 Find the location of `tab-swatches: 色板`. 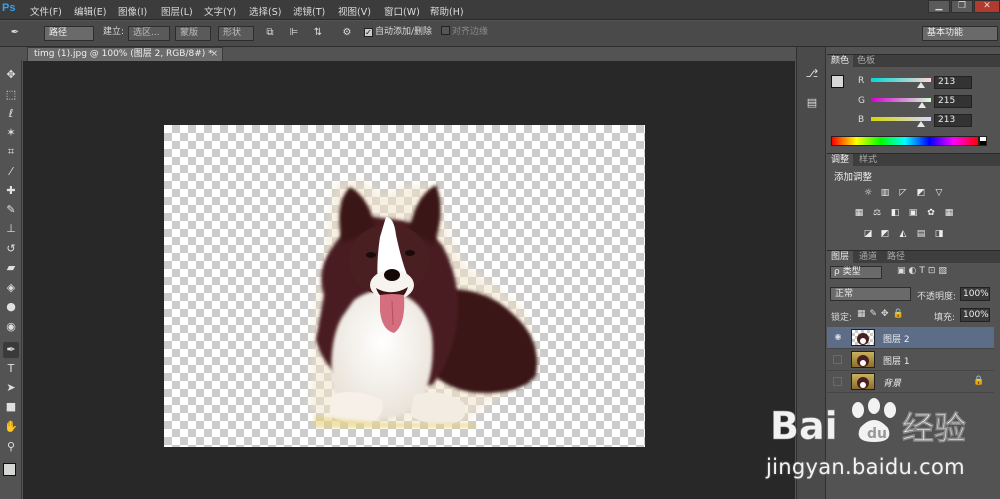

tab-swatches: 色板 is located at coordinates (866, 61).